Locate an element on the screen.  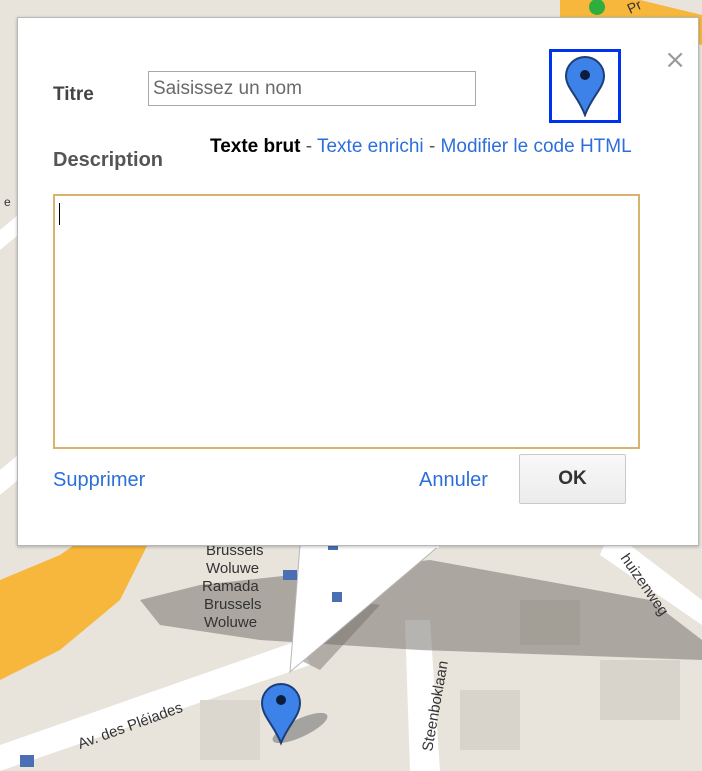
map-label-woluwe: Woluwe is located at coordinates (230, 622).